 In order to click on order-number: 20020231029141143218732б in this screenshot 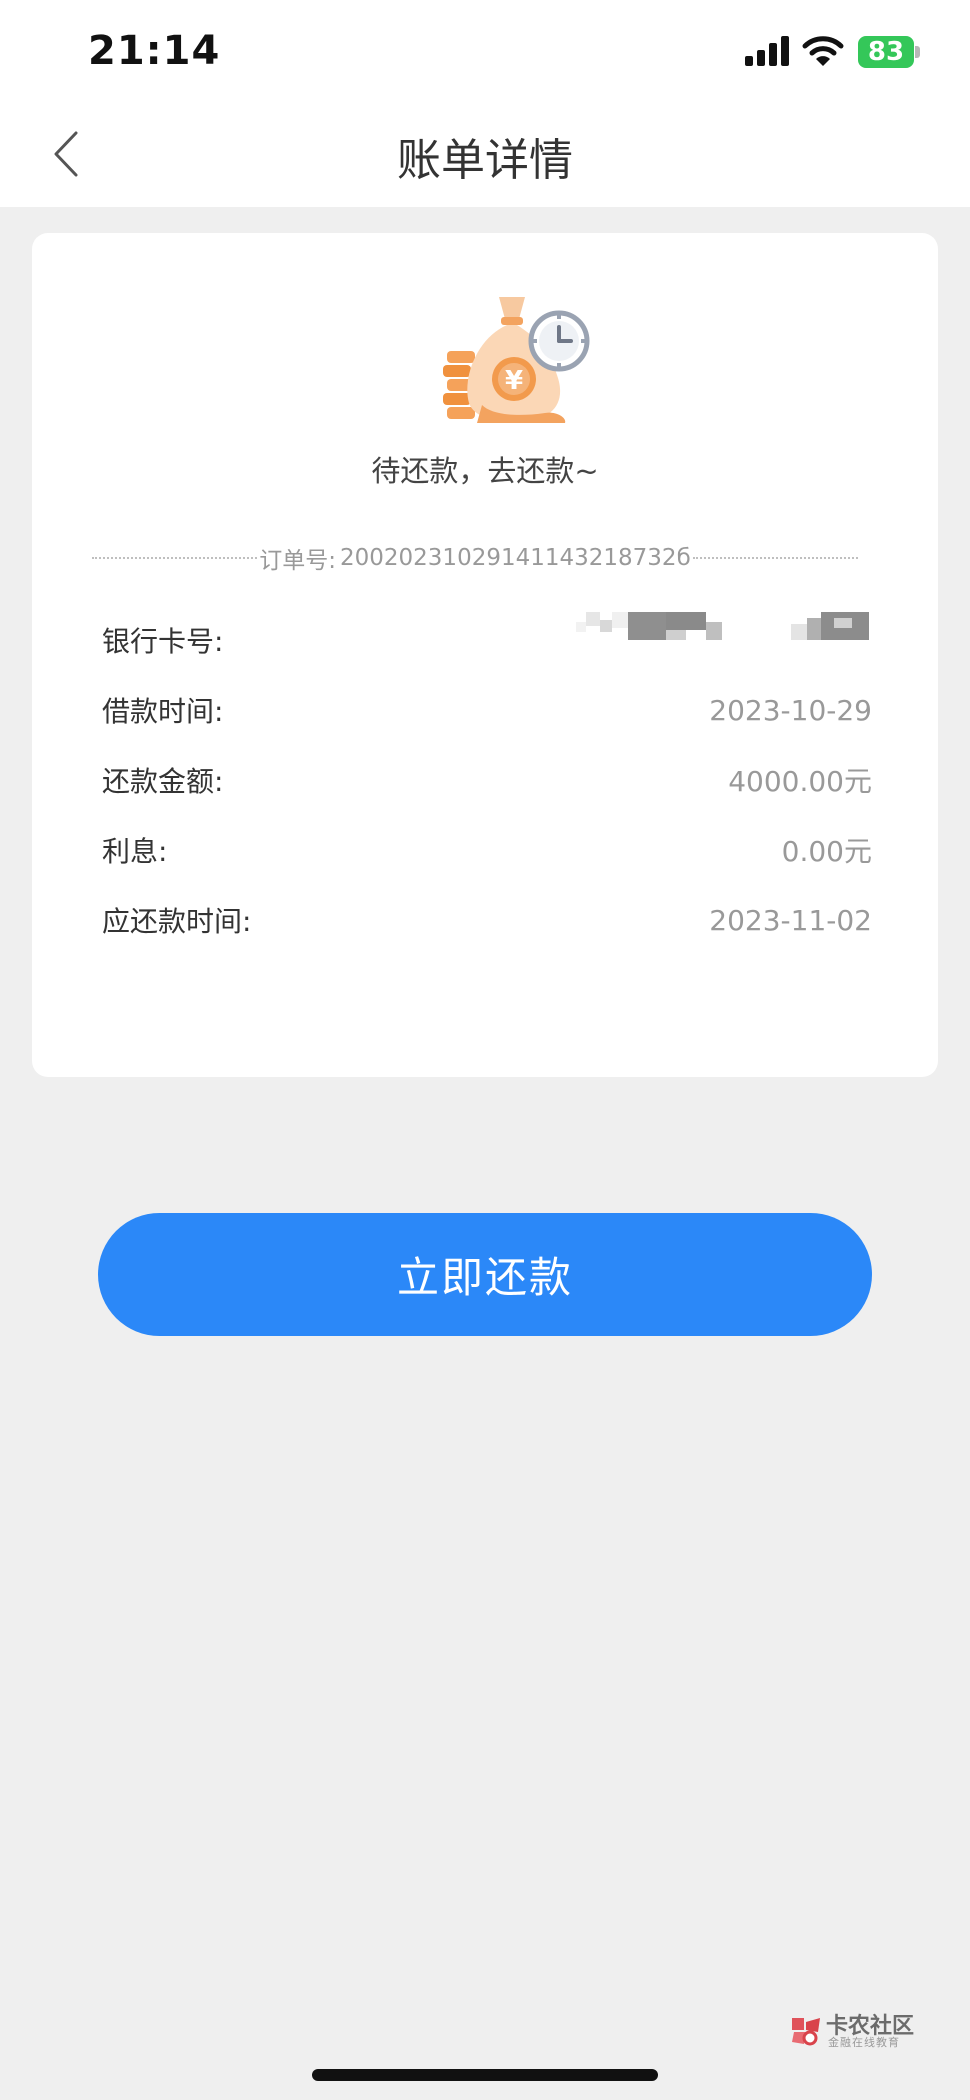, I will do `click(515, 558)`.